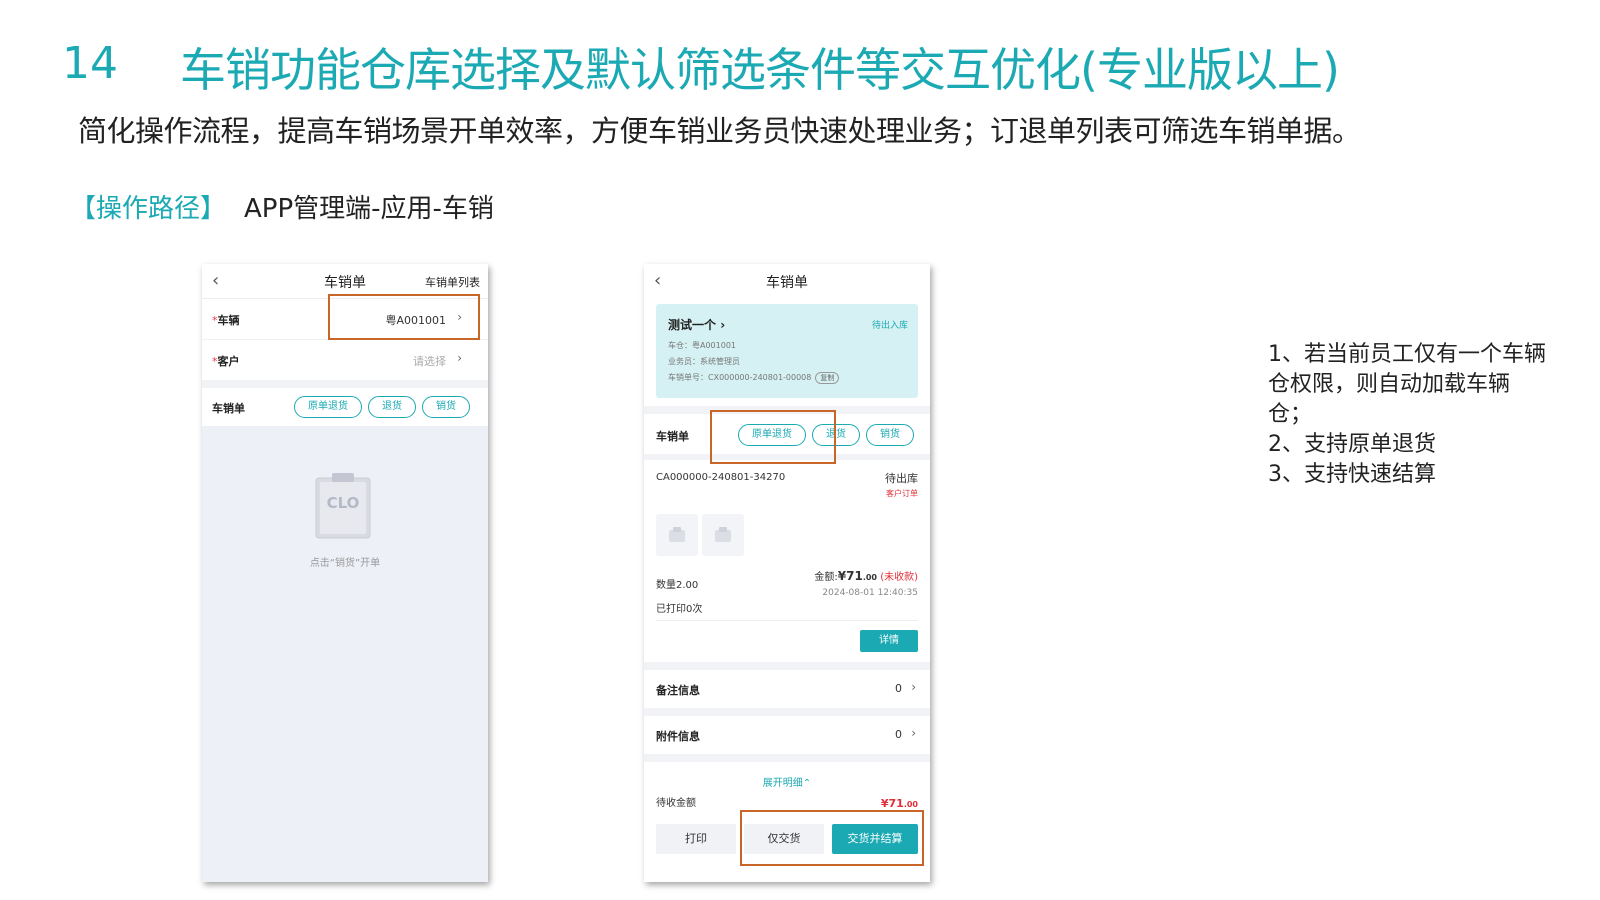 The height and width of the screenshot is (900, 1600). I want to click on empty-state-area: CLO 点击“销货”开单, so click(345, 654).